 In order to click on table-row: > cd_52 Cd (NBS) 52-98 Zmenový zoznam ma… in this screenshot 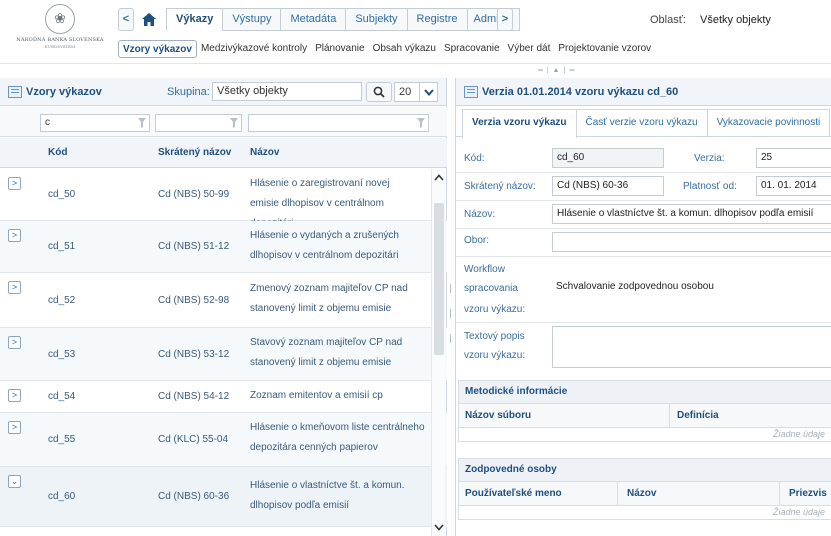, I will do `click(223, 300)`.